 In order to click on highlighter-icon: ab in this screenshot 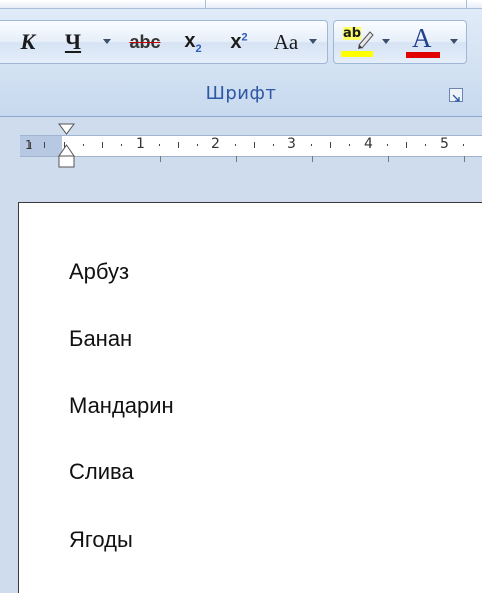, I will do `click(358, 42)`.